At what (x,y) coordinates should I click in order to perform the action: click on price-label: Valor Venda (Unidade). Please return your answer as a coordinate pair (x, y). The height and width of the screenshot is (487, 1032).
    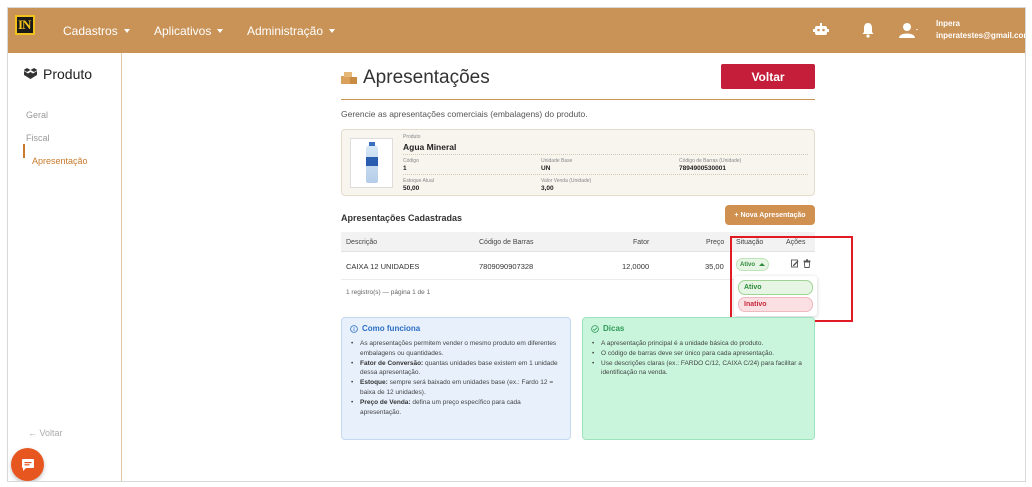
    Looking at the image, I should click on (566, 181).